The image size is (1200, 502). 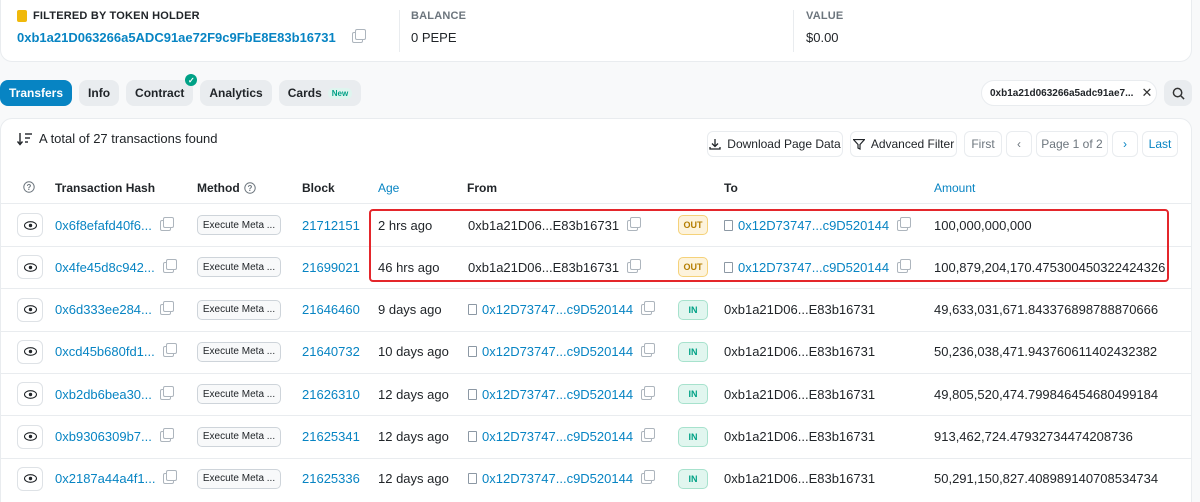 I want to click on age-text: 9 days ago, so click(x=410, y=310).